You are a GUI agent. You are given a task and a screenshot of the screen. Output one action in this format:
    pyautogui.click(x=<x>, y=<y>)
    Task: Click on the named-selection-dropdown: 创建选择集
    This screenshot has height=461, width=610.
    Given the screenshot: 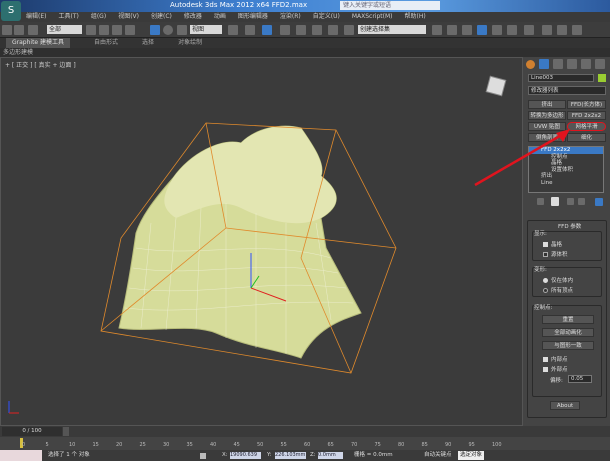 What is the action you would take?
    pyautogui.click(x=392, y=29)
    